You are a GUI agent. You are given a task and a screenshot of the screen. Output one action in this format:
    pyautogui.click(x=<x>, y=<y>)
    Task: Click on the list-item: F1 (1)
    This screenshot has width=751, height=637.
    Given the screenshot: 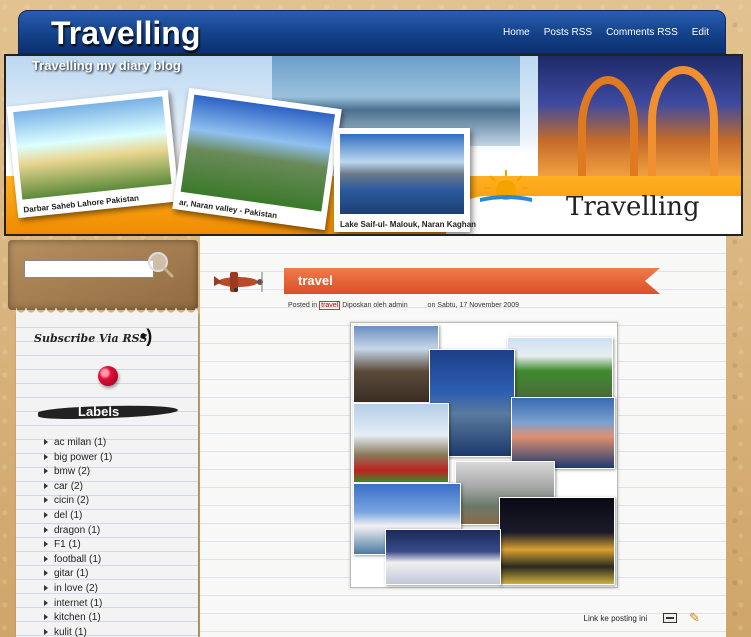 What is the action you would take?
    pyautogui.click(x=78, y=545)
    